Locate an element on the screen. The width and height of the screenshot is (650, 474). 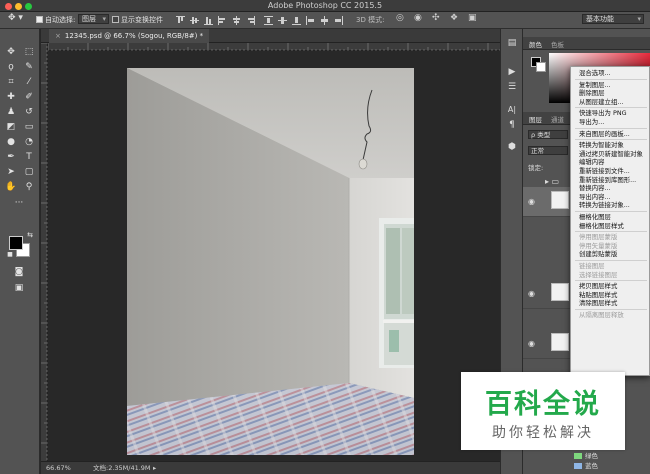
gradient-tool-icon: ▭ is located at coordinates (29, 127).